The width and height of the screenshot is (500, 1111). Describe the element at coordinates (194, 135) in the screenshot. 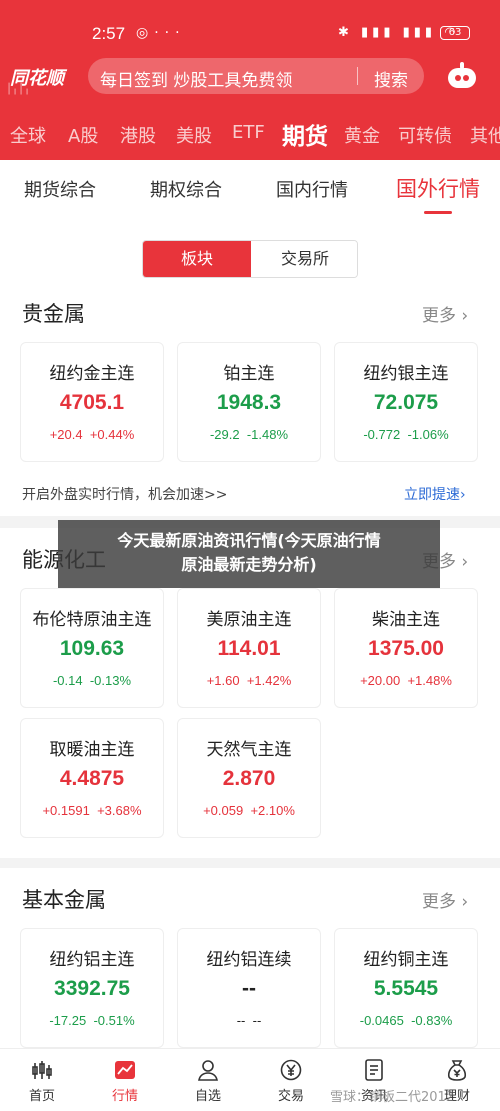

I see `tab-us: 美股` at that location.